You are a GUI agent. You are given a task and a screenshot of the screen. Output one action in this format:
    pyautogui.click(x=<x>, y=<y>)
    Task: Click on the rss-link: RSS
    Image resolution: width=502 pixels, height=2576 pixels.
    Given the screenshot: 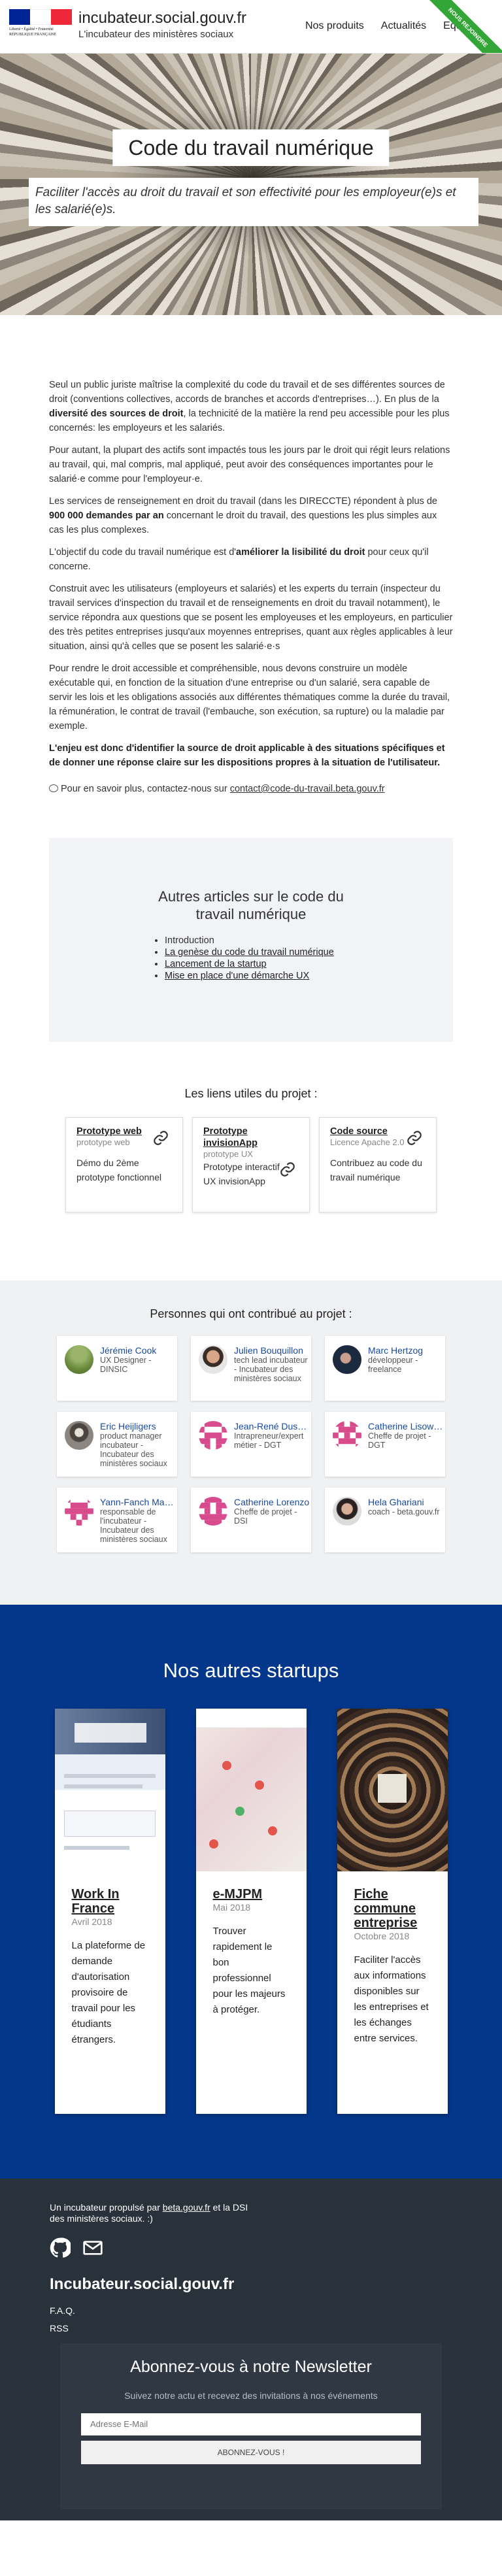 What is the action you would take?
    pyautogui.click(x=251, y=2328)
    